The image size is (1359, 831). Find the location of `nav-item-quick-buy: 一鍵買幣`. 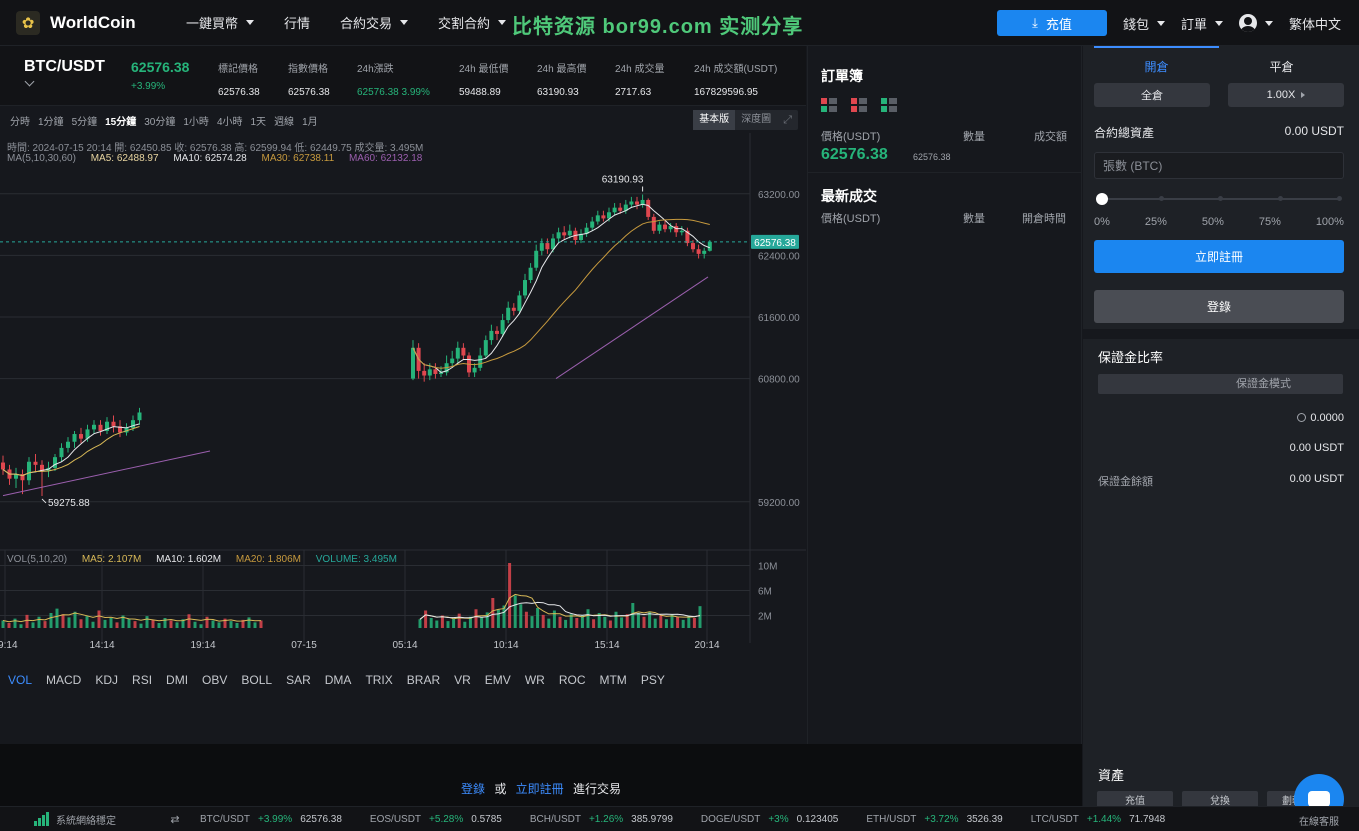

nav-item-quick-buy: 一鍵買幣 is located at coordinates (220, 22).